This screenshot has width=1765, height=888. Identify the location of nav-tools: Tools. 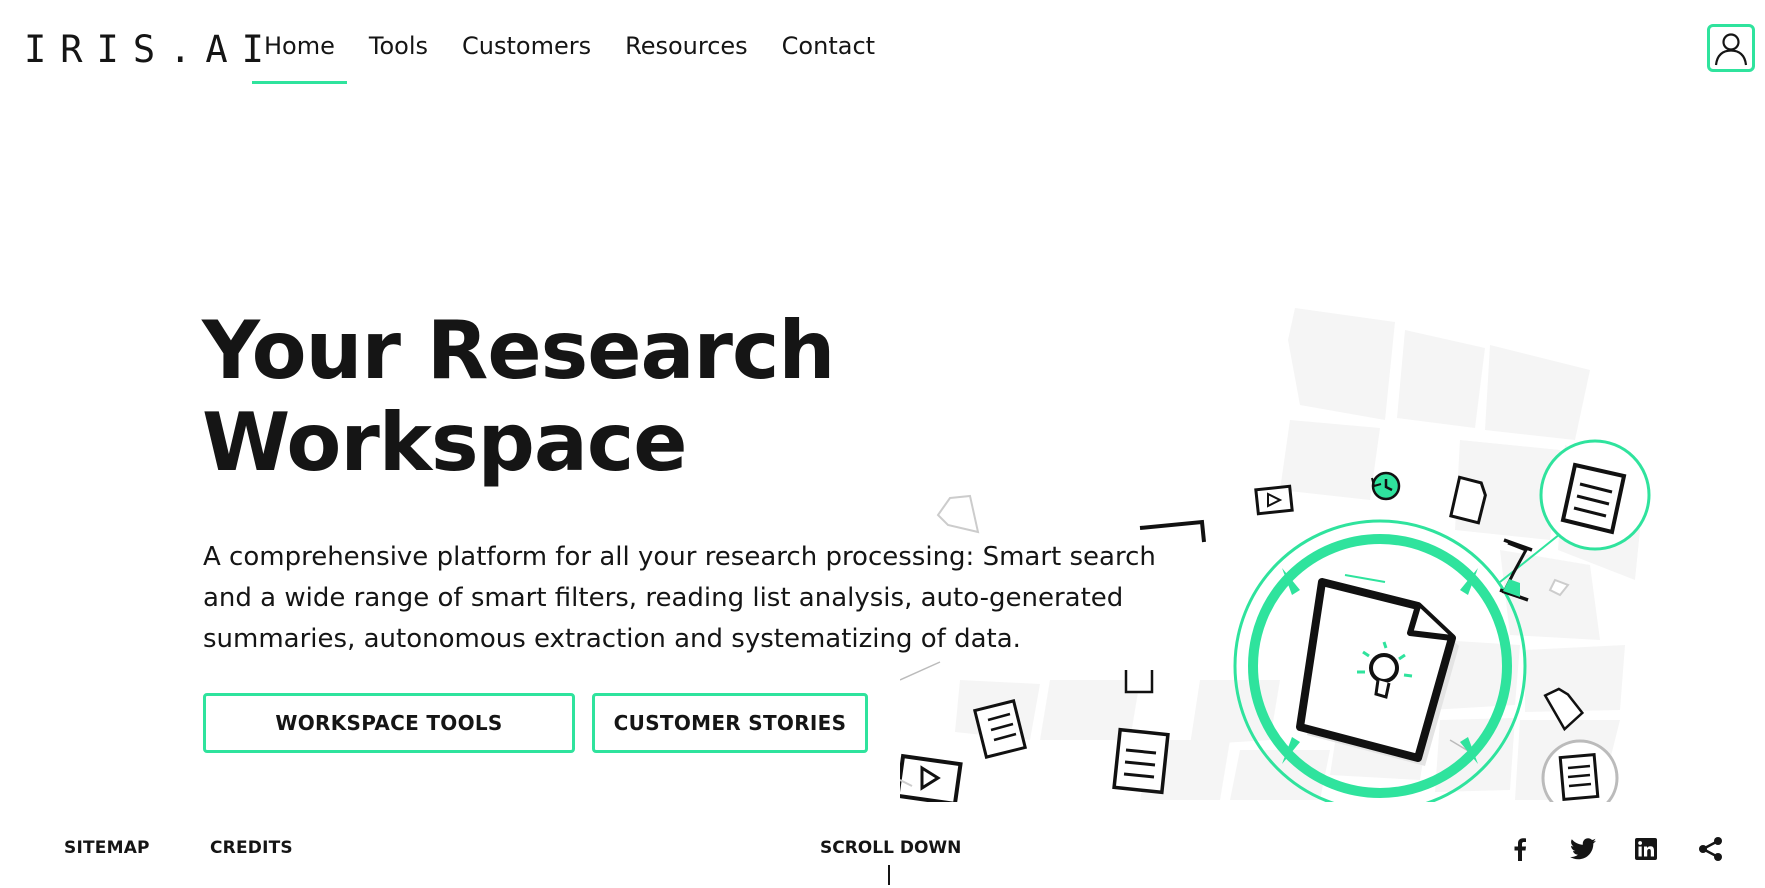
(398, 56).